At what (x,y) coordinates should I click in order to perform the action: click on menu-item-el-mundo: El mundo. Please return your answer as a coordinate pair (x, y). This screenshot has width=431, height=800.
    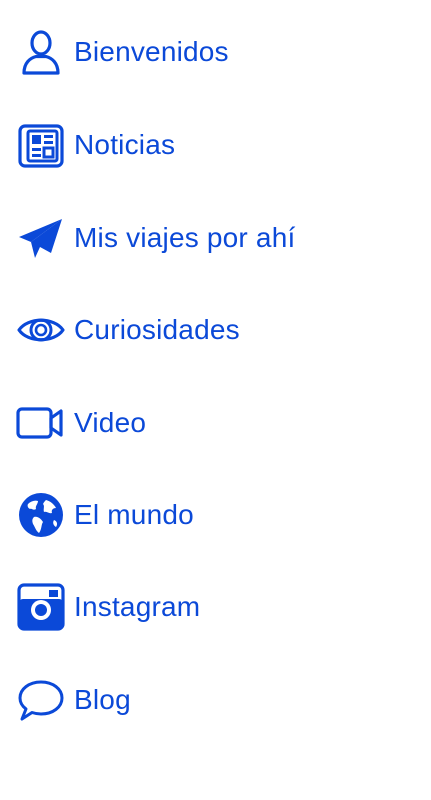
    Looking at the image, I should click on (105, 515).